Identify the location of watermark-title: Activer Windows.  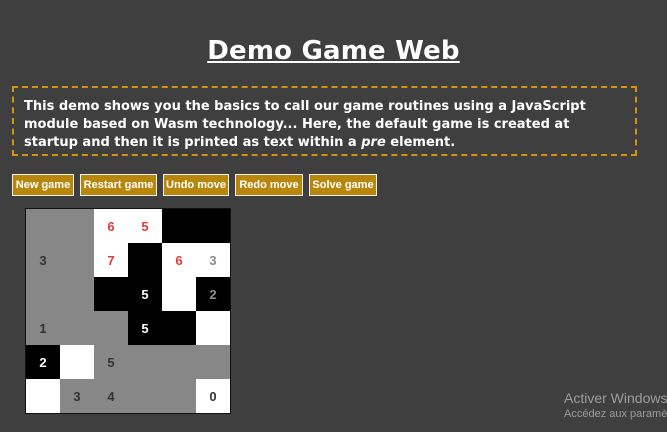
(615, 398).